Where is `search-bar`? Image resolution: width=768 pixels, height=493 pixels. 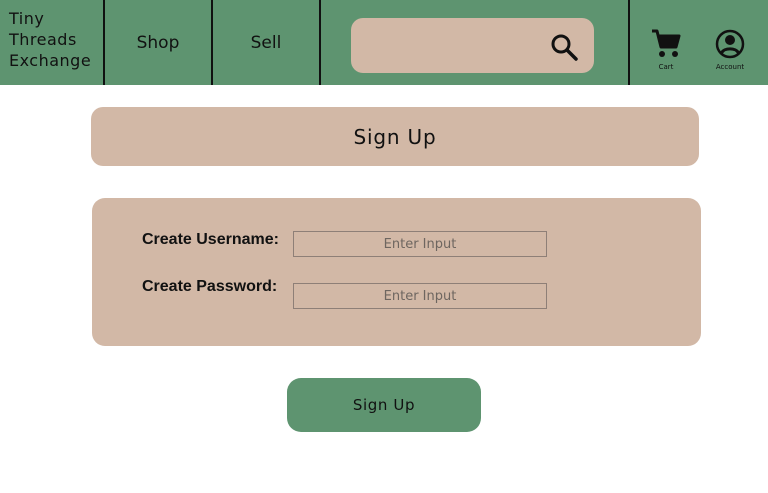 search-bar is located at coordinates (472, 45).